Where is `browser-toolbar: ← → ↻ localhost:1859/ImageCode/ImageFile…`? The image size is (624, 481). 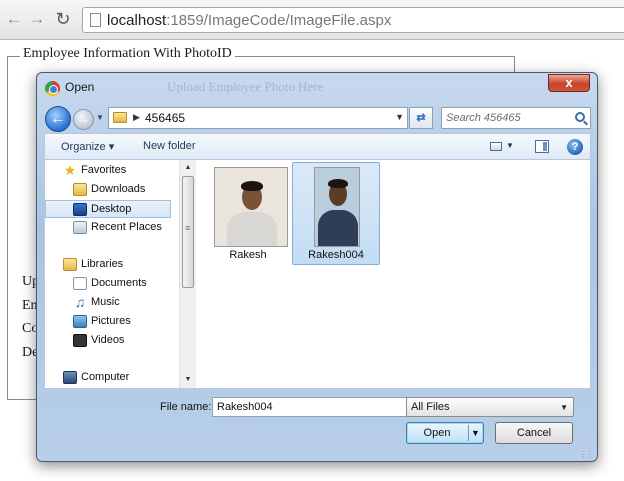 browser-toolbar: ← → ↻ localhost:1859/ImageCode/ImageFile… is located at coordinates (312, 20).